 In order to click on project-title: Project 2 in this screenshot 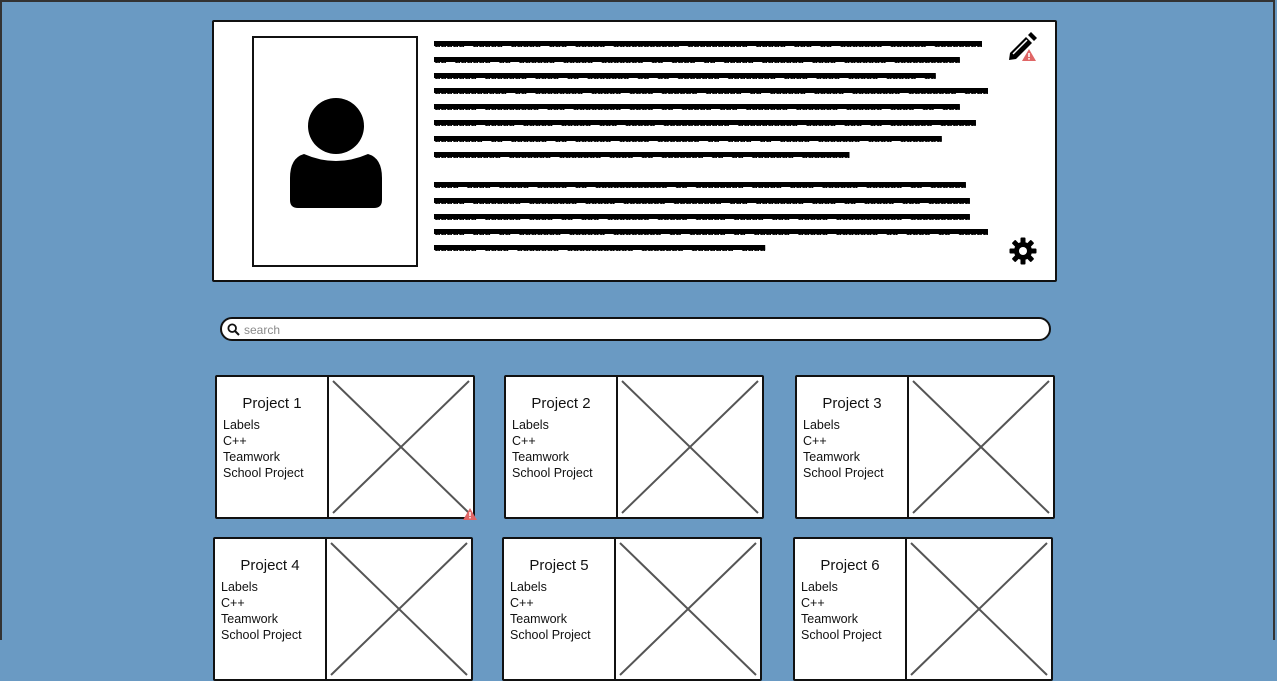, I will do `click(561, 403)`.